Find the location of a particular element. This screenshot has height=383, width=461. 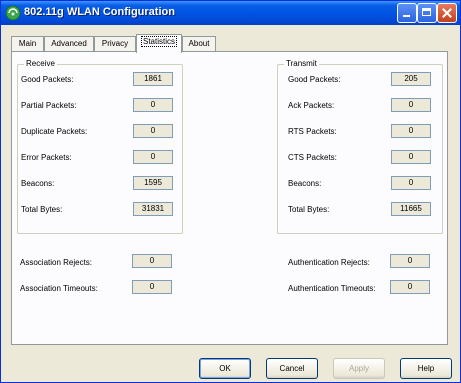

apply-button: Apply is located at coordinates (359, 368).